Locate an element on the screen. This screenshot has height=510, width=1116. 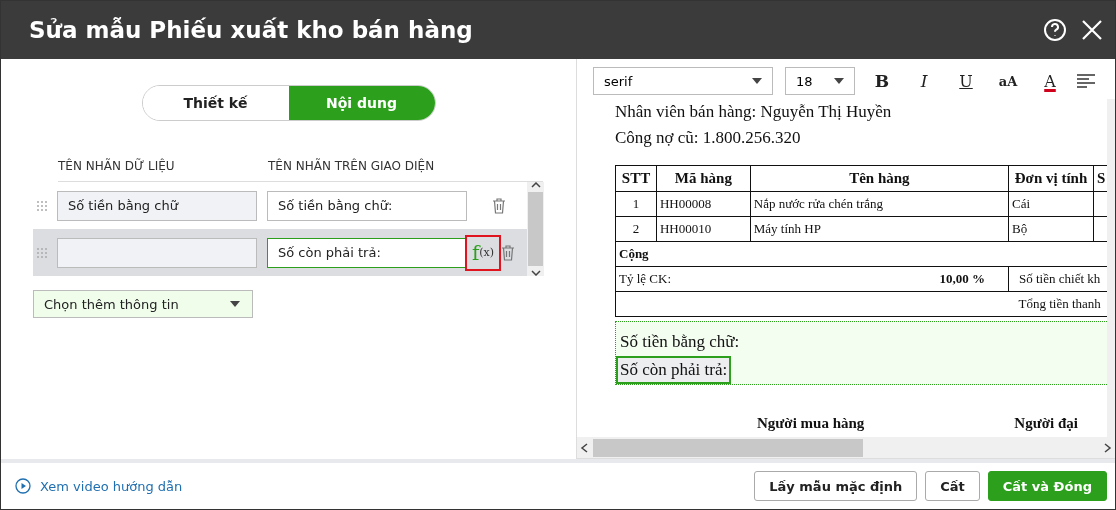
table-cell: Bộ is located at coordinates (1051, 229).